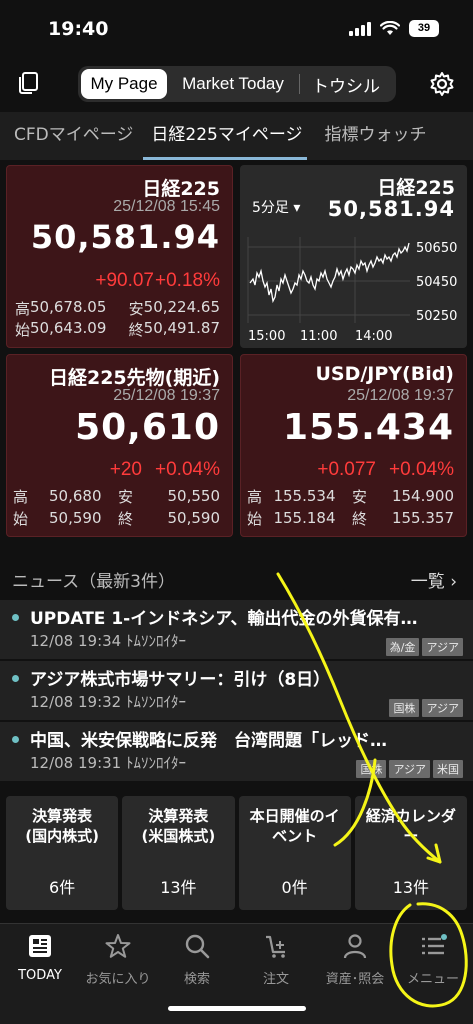 Image resolution: width=473 pixels, height=1024 pixels. Describe the element at coordinates (178, 826) in the screenshot. I see `tile-label: 決算発表 (米国株式)` at that location.